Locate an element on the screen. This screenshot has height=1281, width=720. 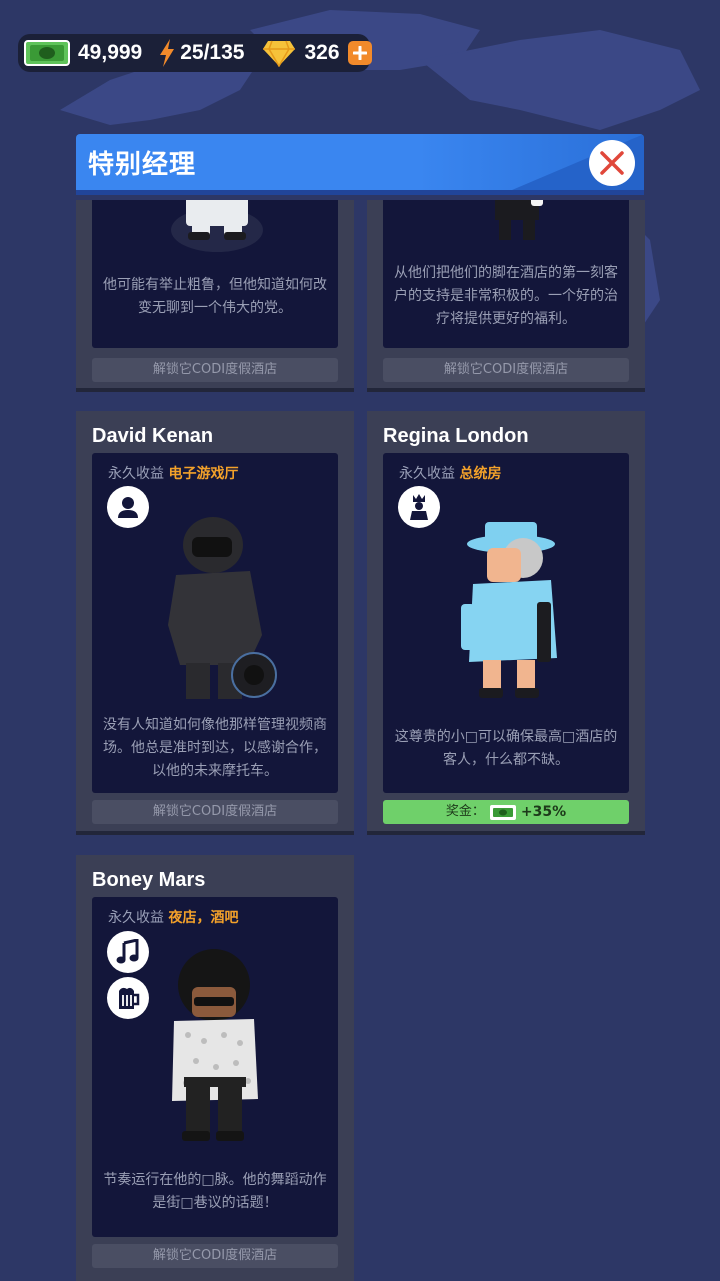
manager-description: 他可能有举止粗鲁，但他知道如何改变无聊到一个伟大的党。 is located at coordinates (215, 296).